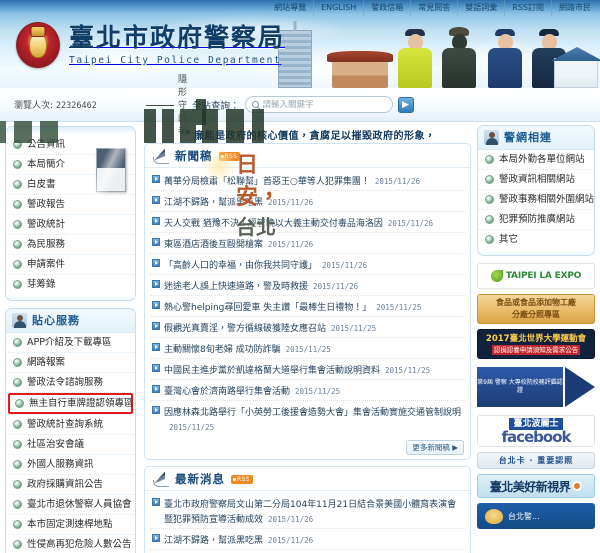  What do you see at coordinates (536, 219) in the screenshot?
I see `sidebar-item-crime-prevention: 犯罪預防推廣網站` at bounding box center [536, 219].